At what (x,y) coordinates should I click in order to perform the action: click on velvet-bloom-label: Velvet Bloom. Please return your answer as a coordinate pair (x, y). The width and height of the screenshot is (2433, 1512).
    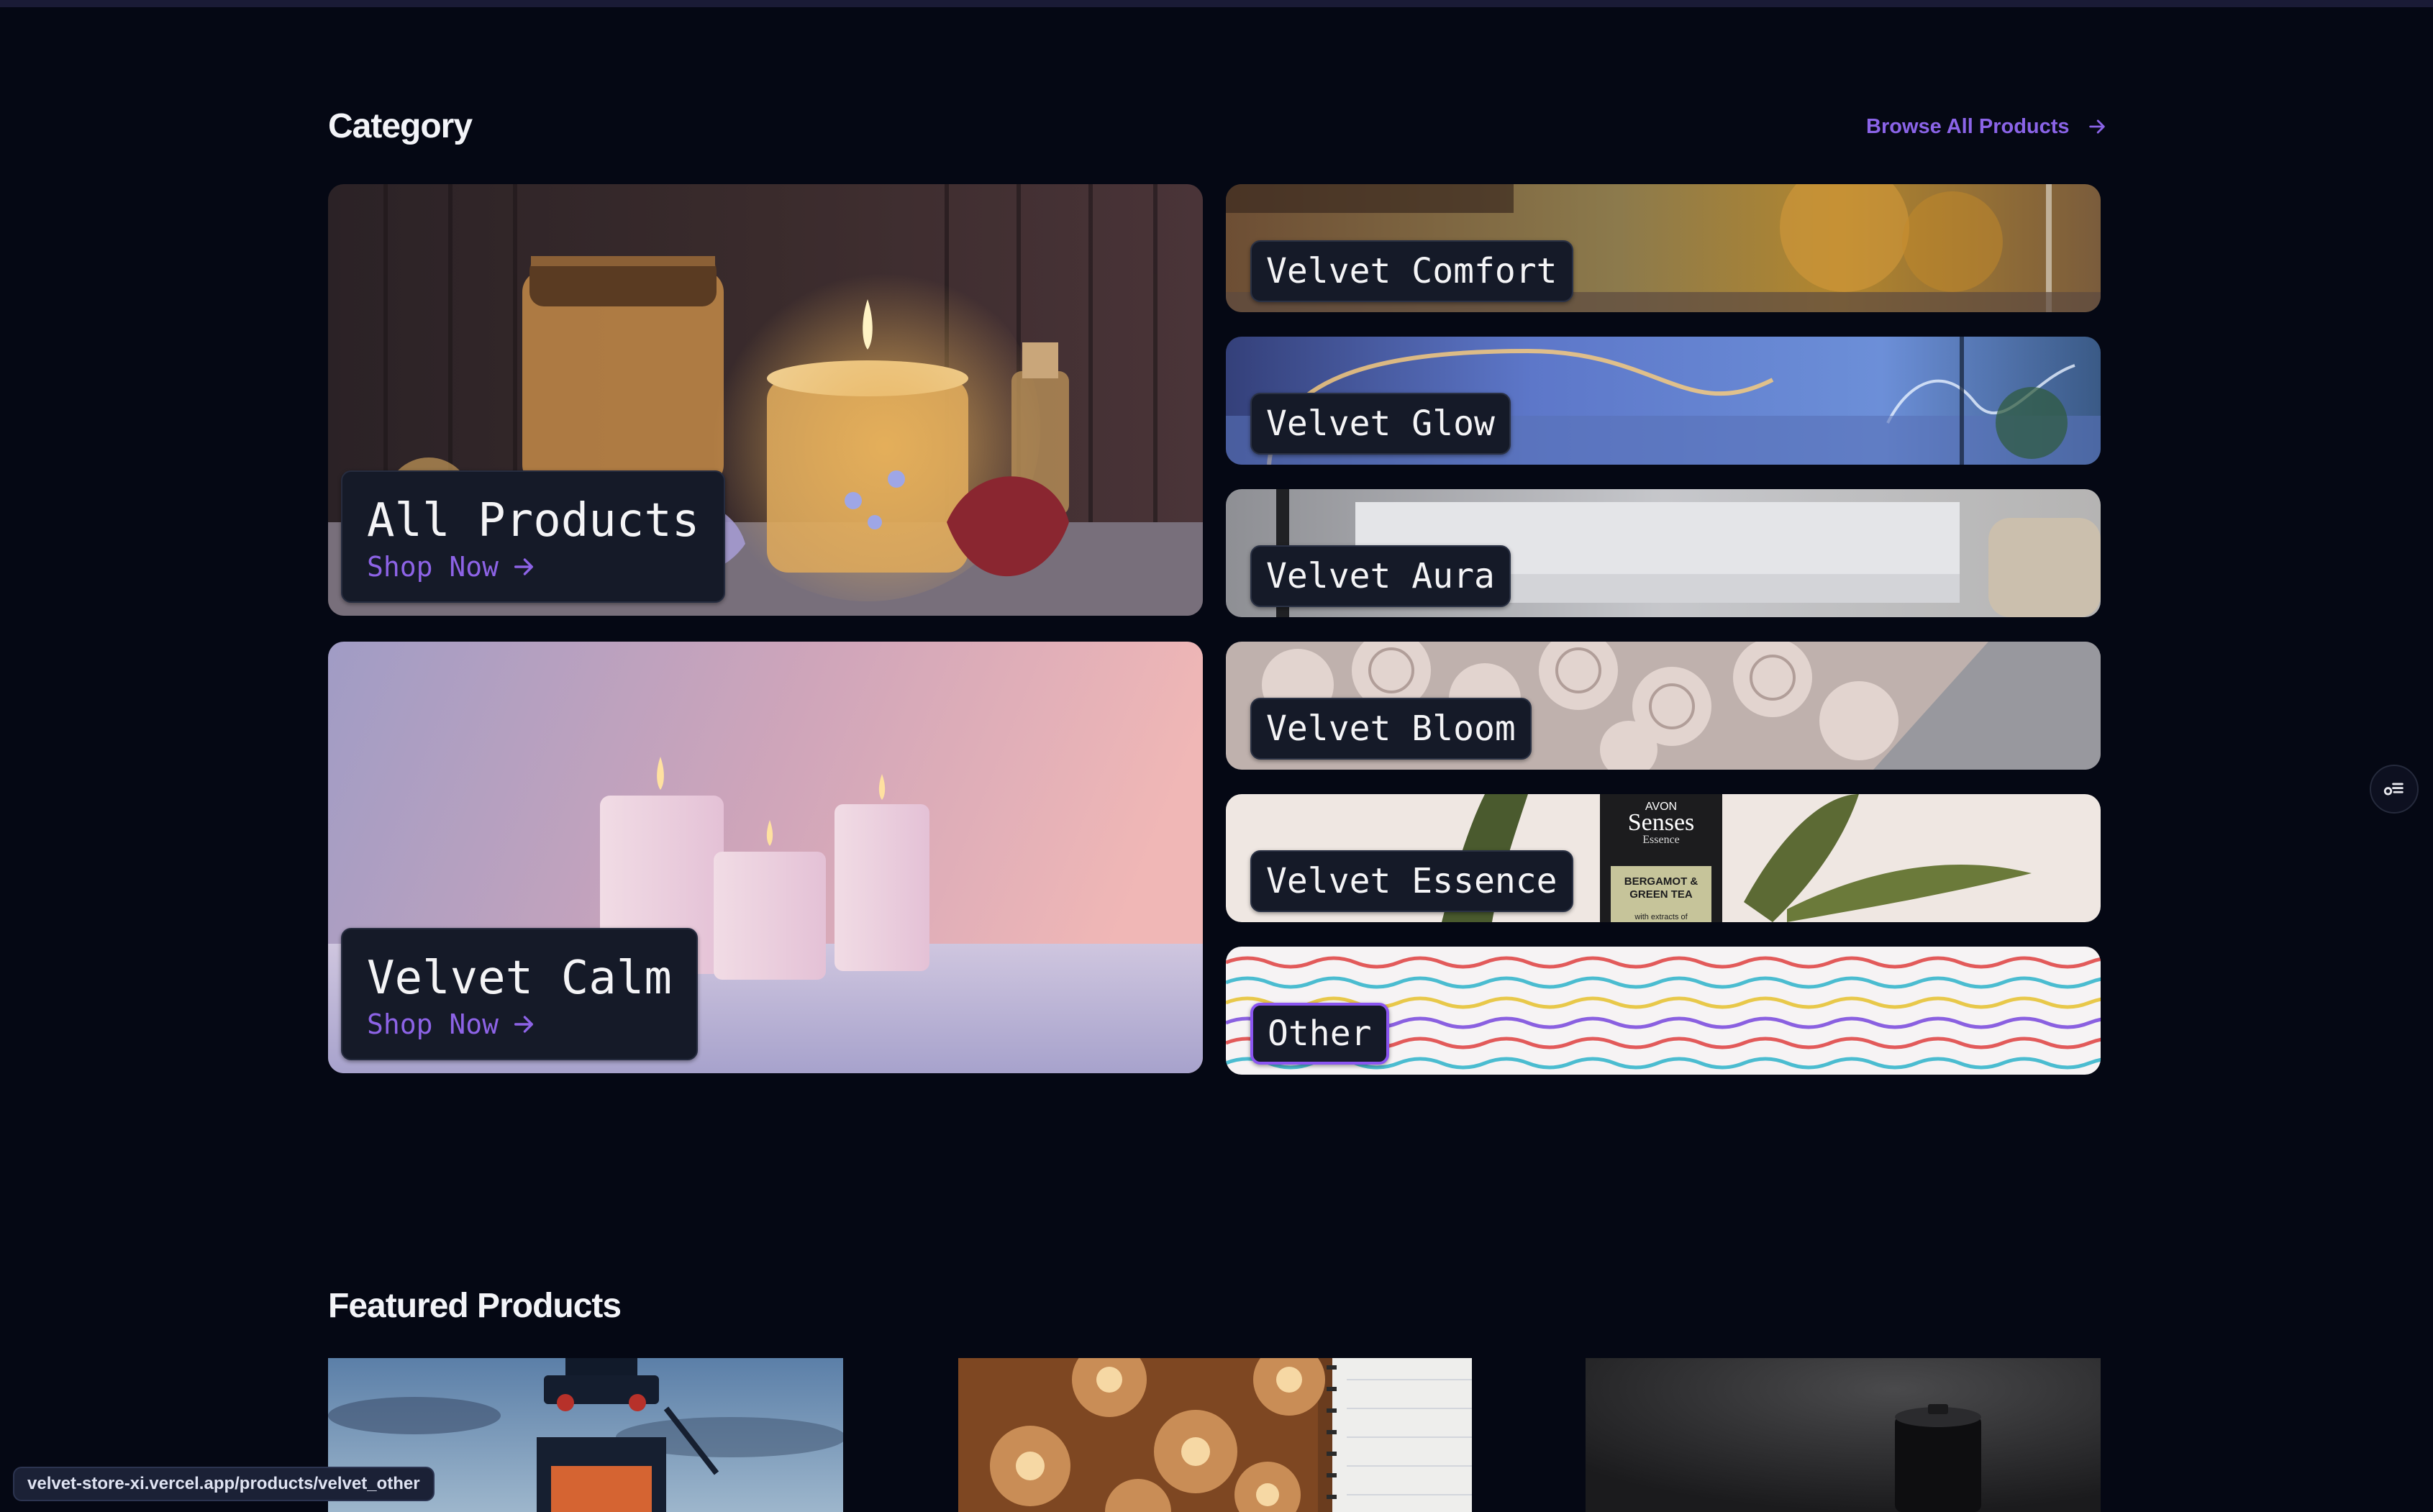
    Looking at the image, I should click on (1391, 729).